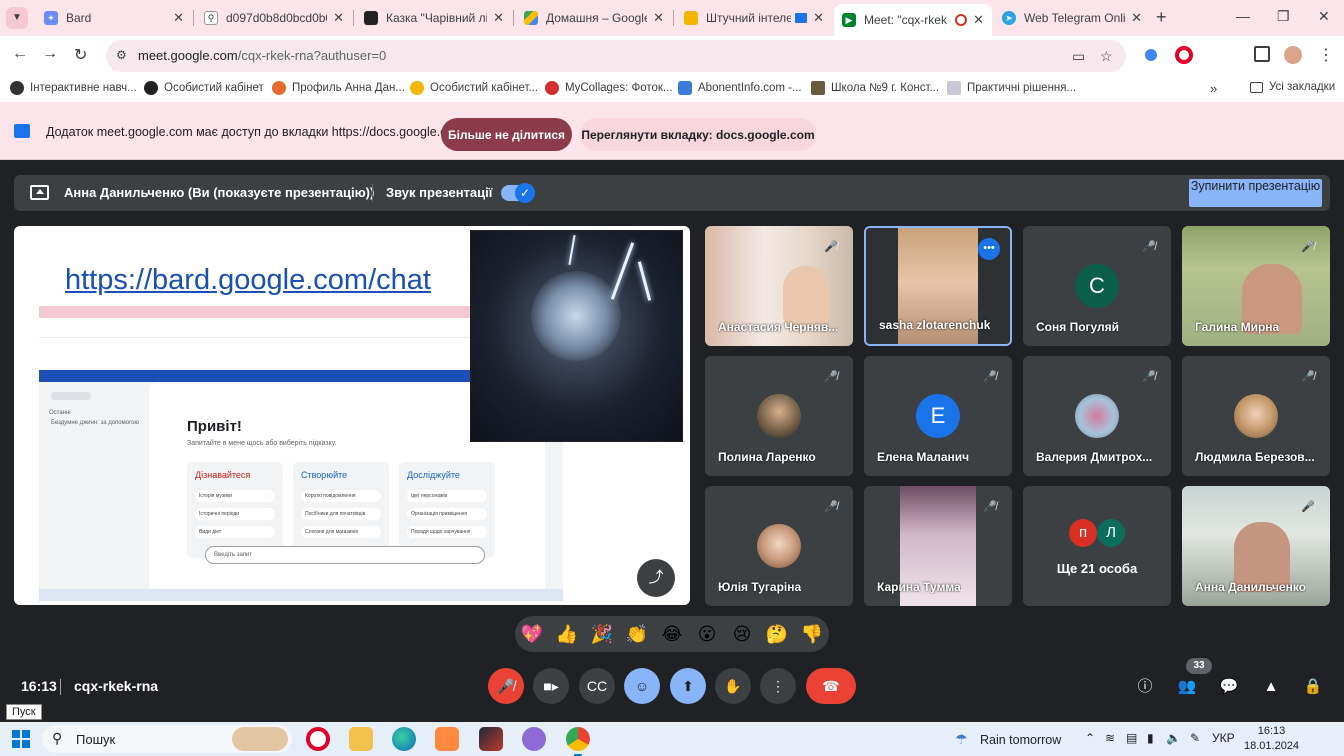 Image resolution: width=1344 pixels, height=756 pixels. What do you see at coordinates (17, 18) in the screenshot?
I see `tab-search-button: ▼` at bounding box center [17, 18].